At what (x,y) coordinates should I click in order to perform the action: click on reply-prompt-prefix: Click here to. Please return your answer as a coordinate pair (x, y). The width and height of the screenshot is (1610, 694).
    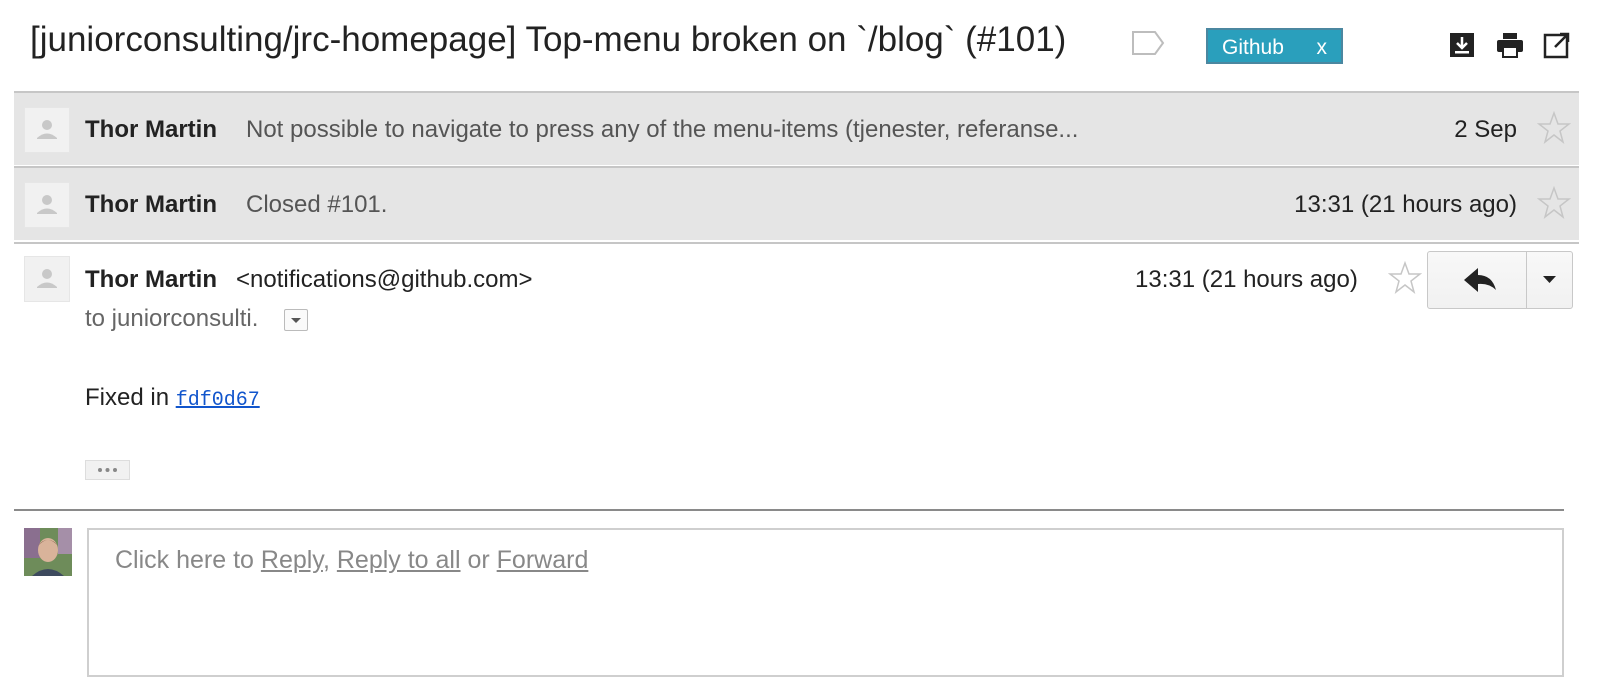
    Looking at the image, I should click on (188, 560).